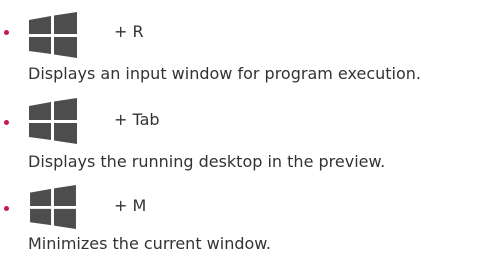  Describe the element at coordinates (149, 243) in the screenshot. I see `shortcut-description: Minimizes the current window.` at that location.